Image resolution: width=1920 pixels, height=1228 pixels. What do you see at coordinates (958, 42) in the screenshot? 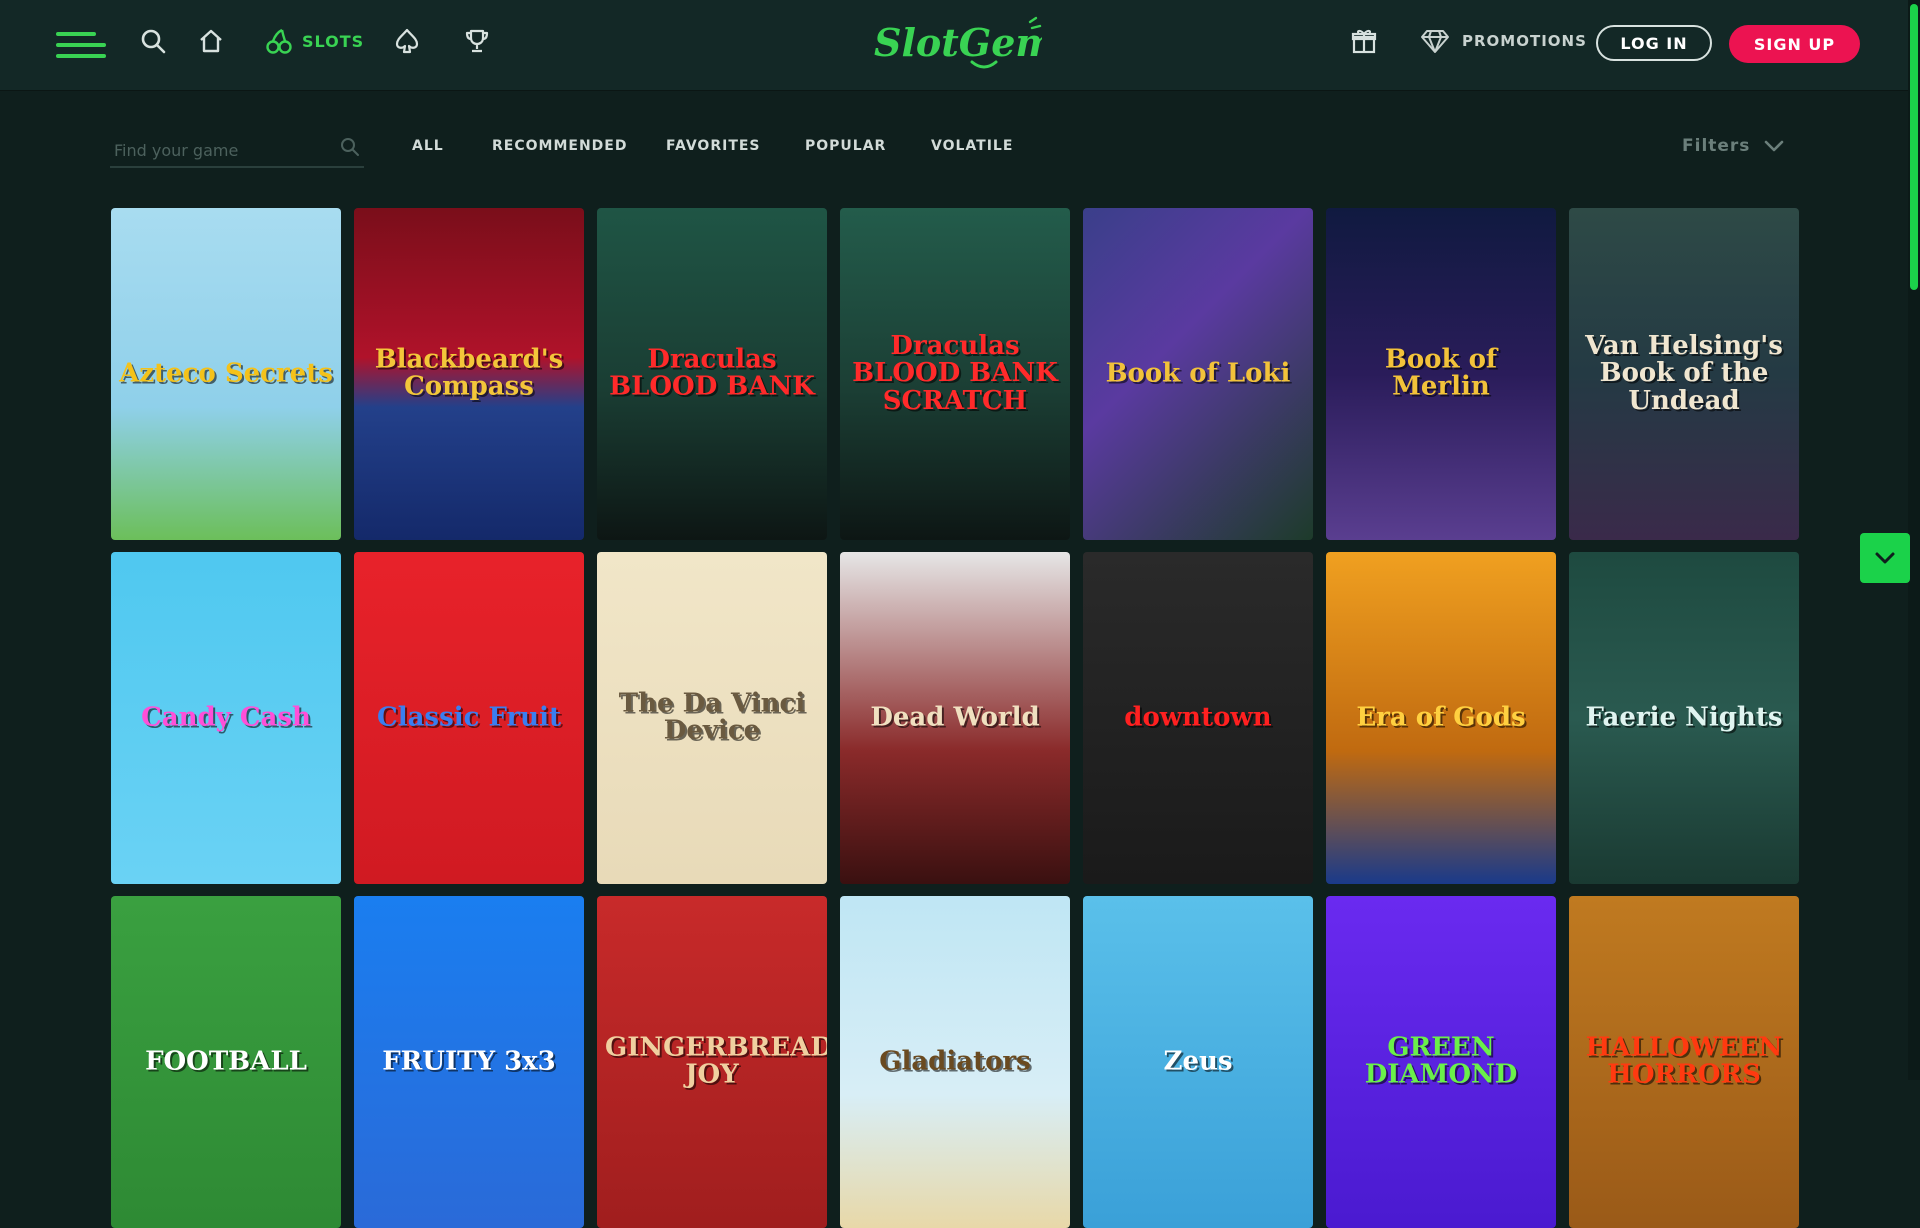
I see `svg-text: SlotGems` at bounding box center [958, 42].